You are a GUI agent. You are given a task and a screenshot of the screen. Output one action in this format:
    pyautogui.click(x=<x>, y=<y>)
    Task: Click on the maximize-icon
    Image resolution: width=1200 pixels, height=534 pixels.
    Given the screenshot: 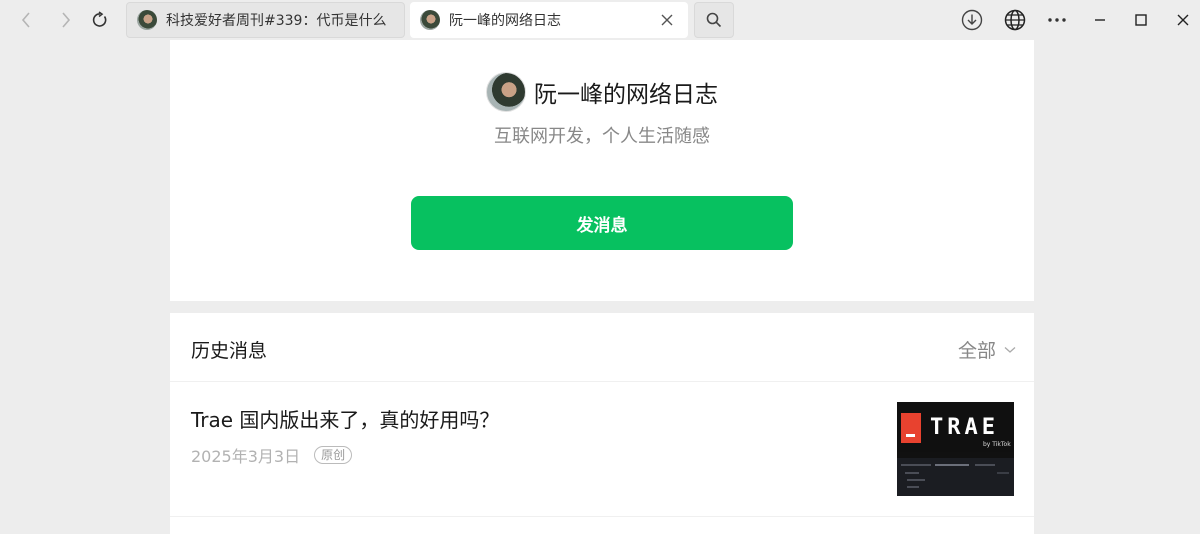 What is the action you would take?
    pyautogui.click(x=1141, y=20)
    